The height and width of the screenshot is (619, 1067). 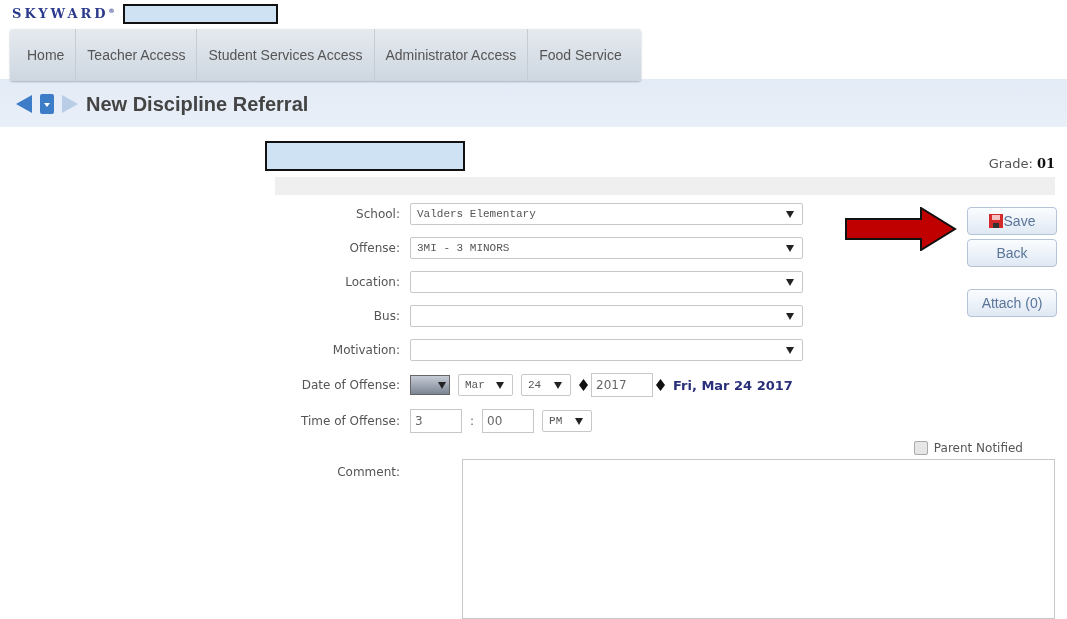 What do you see at coordinates (365, 350) in the screenshot?
I see `field-label: Motivation:` at bounding box center [365, 350].